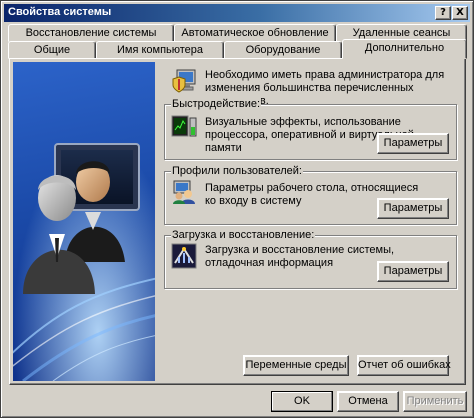 The image size is (474, 418). I want to click on tab-computer-name: Имя компьютера, so click(160, 50).